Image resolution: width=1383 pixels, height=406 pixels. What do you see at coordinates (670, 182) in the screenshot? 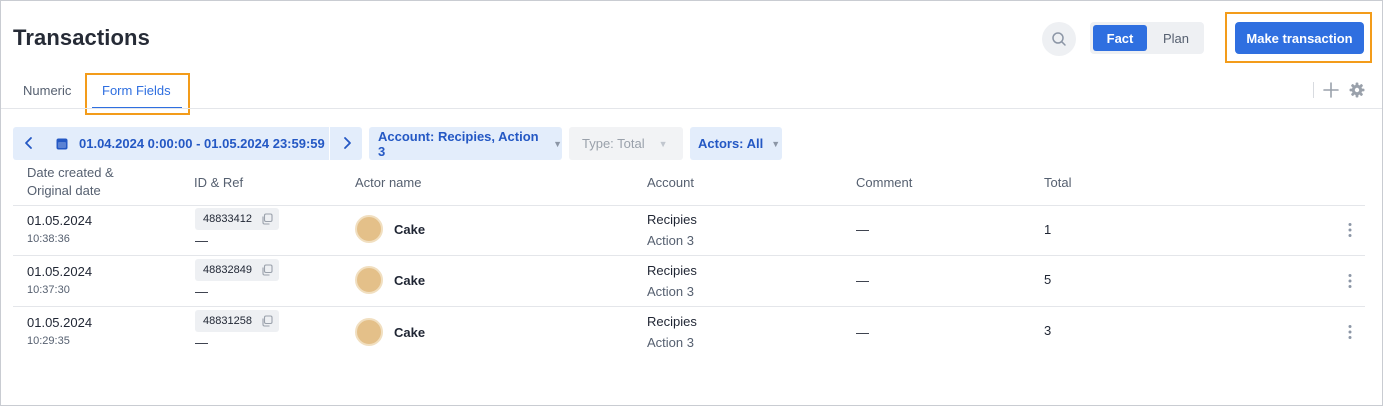
I see `column-header-account: Account` at bounding box center [670, 182].